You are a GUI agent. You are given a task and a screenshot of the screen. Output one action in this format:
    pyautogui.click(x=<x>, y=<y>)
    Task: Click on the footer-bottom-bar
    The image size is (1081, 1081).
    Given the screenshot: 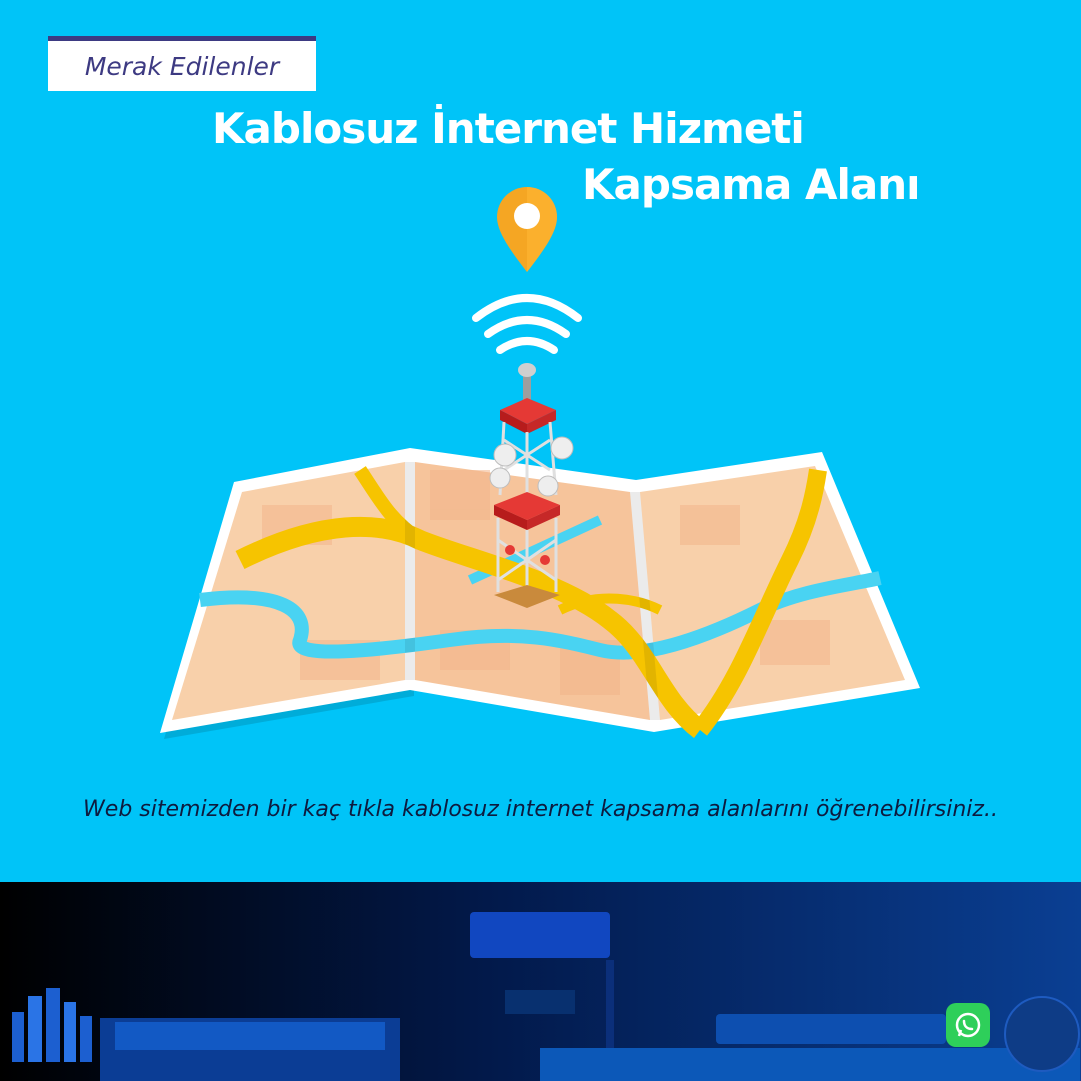 What is the action you would take?
    pyautogui.click(x=810, y=1064)
    